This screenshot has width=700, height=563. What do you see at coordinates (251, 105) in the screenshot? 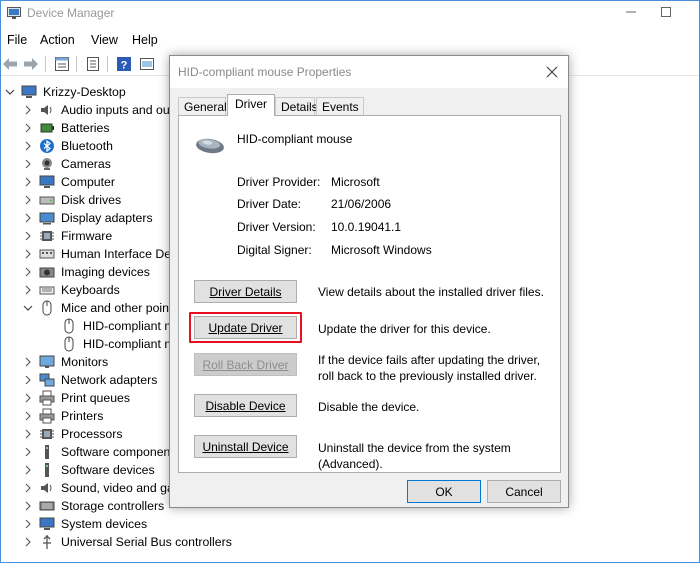
I see `tab-driver: Driver` at bounding box center [251, 105].